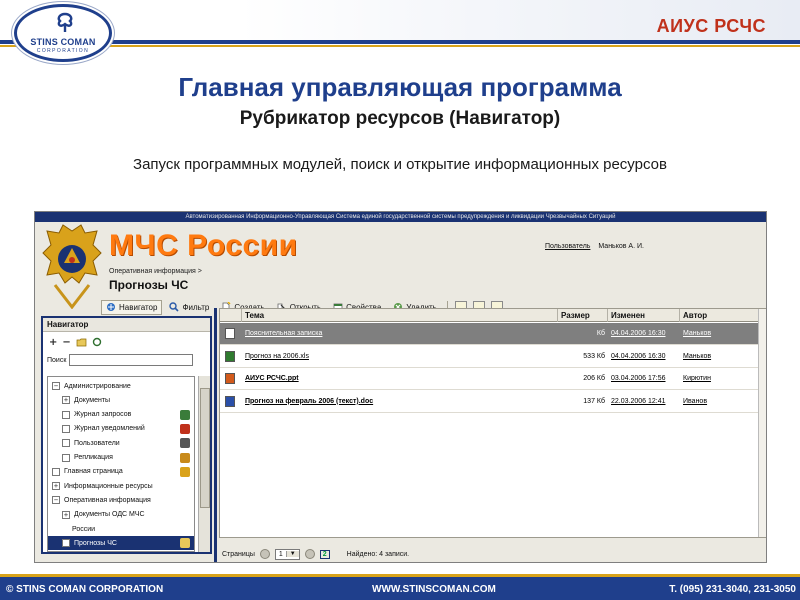 The height and width of the screenshot is (600, 800). I want to click on found-count: Найдено: 4 записи., so click(378, 554).